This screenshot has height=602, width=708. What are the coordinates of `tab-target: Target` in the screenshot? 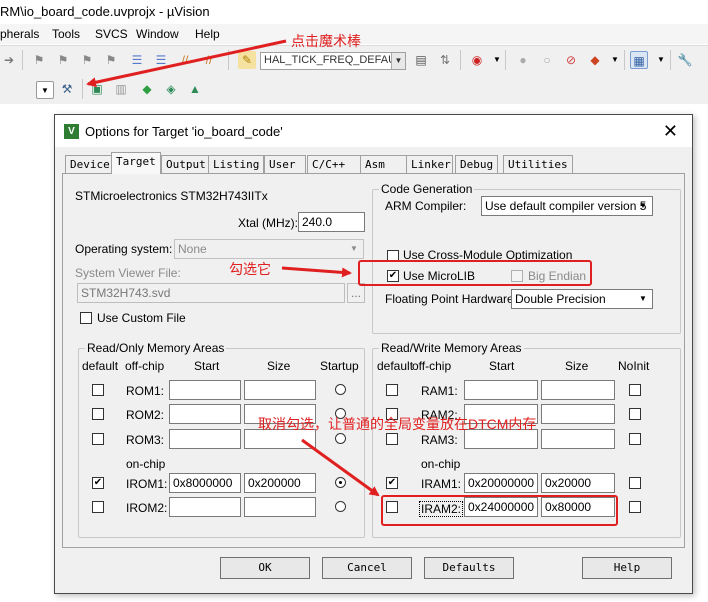 It's located at (136, 163).